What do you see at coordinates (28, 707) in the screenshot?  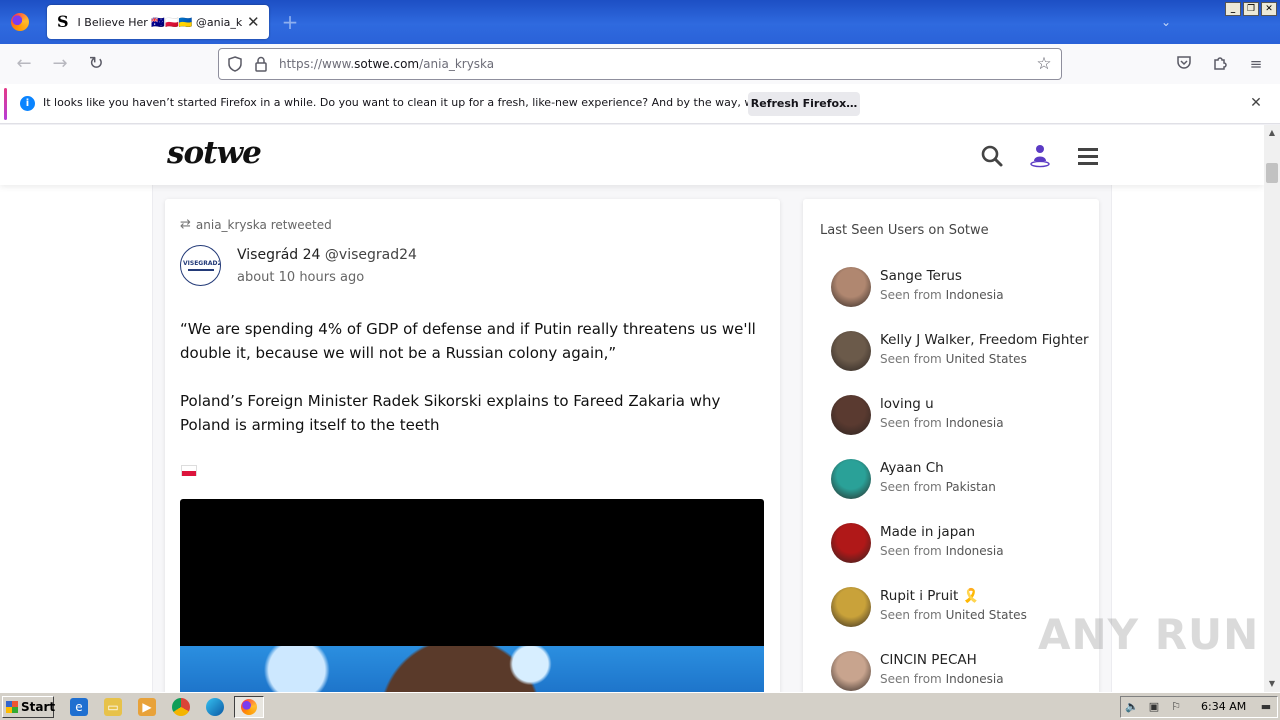 I see `start-button: Start` at bounding box center [28, 707].